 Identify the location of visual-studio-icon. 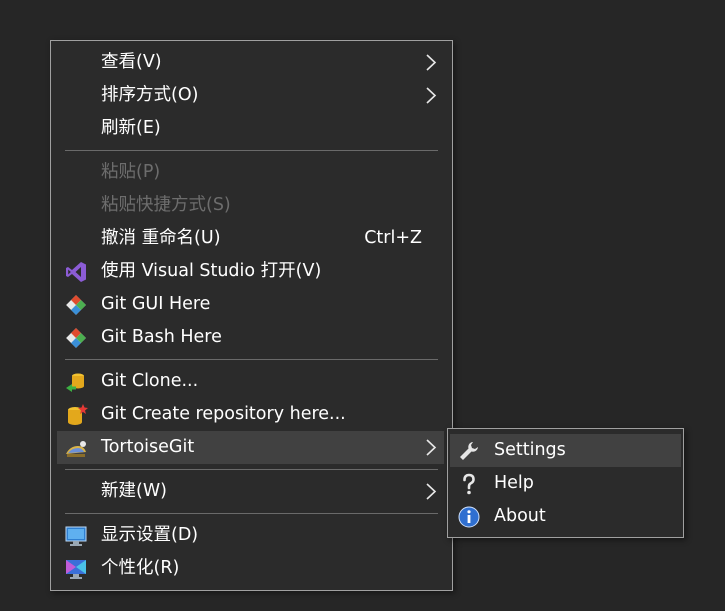
(76, 272).